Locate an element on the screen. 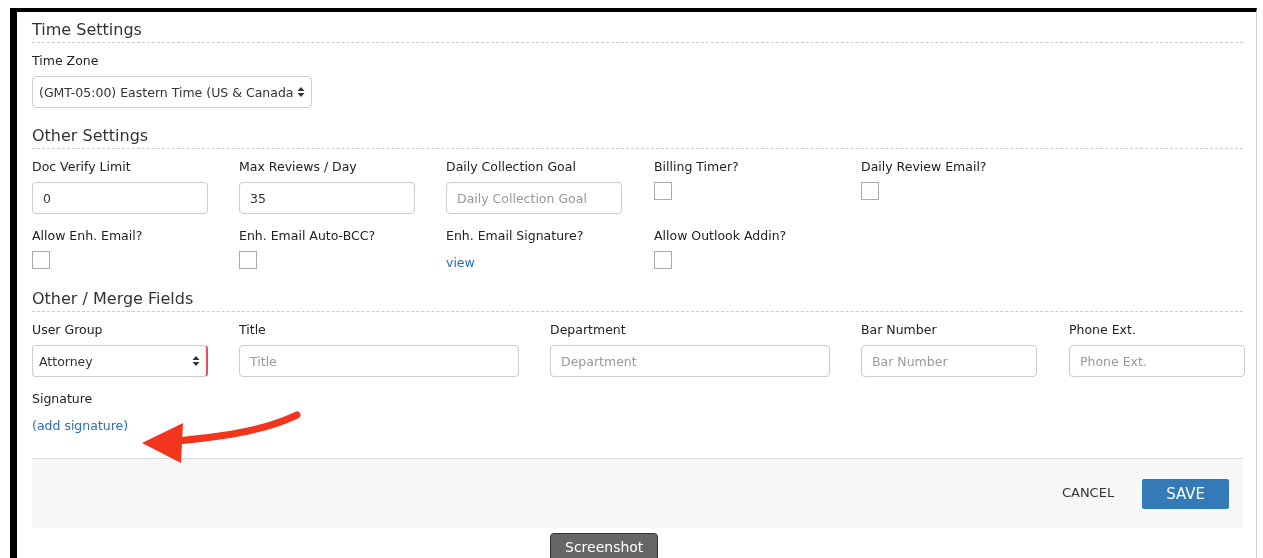 The image size is (1263, 558). field-label: Department is located at coordinates (588, 329).